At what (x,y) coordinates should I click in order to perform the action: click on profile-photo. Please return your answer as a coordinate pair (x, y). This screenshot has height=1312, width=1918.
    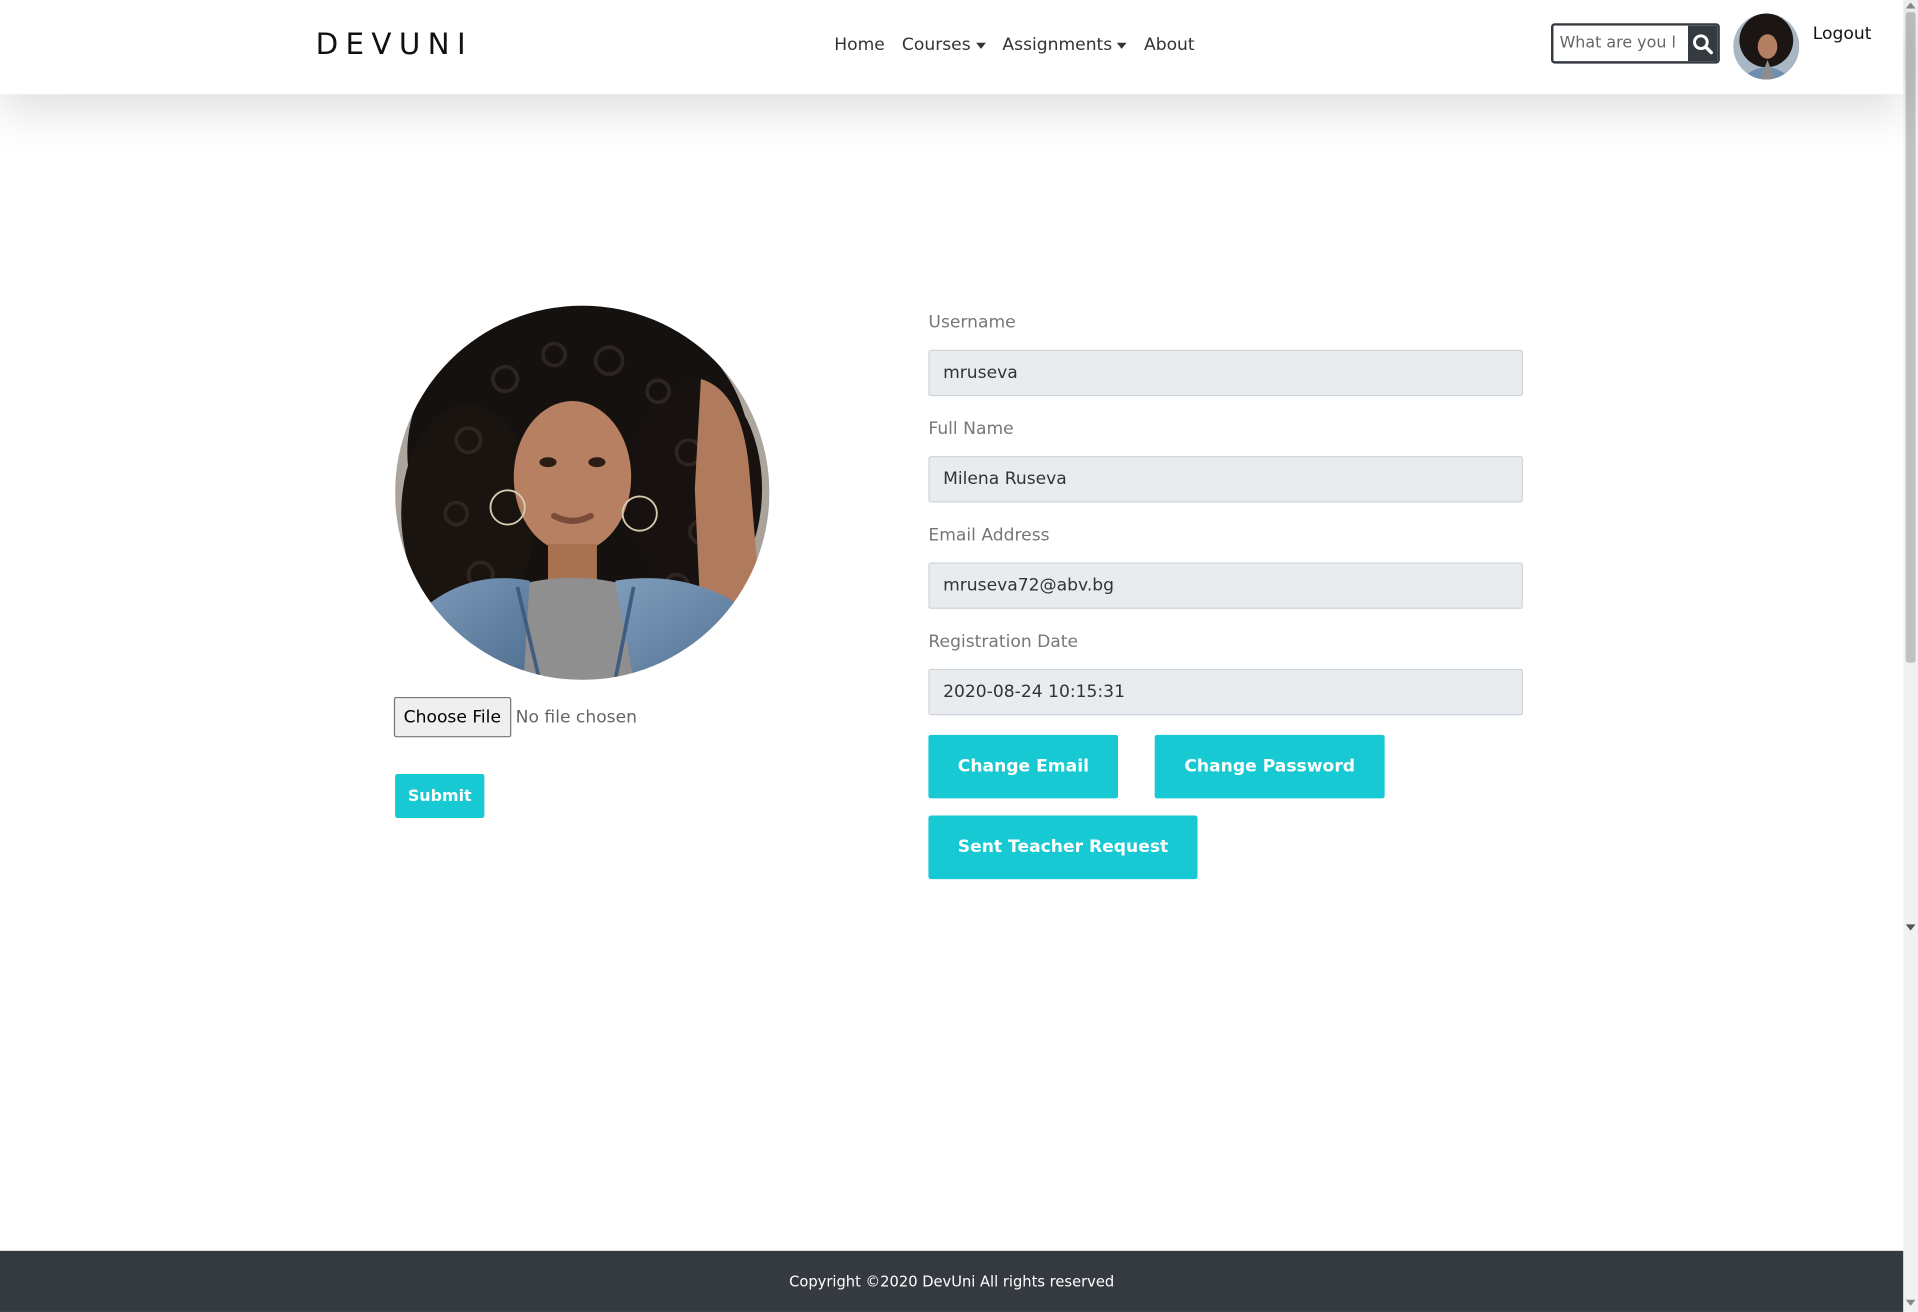
    Looking at the image, I should click on (582, 492).